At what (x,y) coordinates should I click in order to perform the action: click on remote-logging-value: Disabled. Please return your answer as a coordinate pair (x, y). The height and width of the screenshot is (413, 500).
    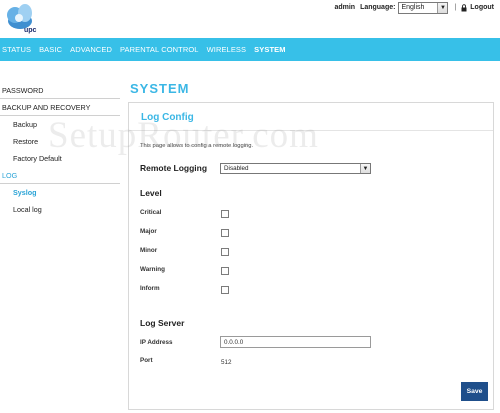
    Looking at the image, I should click on (236, 168).